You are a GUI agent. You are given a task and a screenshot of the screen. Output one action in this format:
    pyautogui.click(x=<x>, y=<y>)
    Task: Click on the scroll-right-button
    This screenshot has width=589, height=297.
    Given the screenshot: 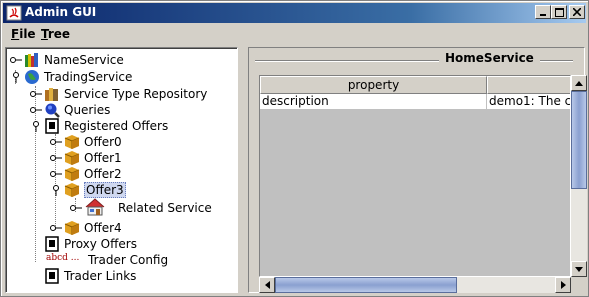 What is the action you would take?
    pyautogui.click(x=563, y=285)
    